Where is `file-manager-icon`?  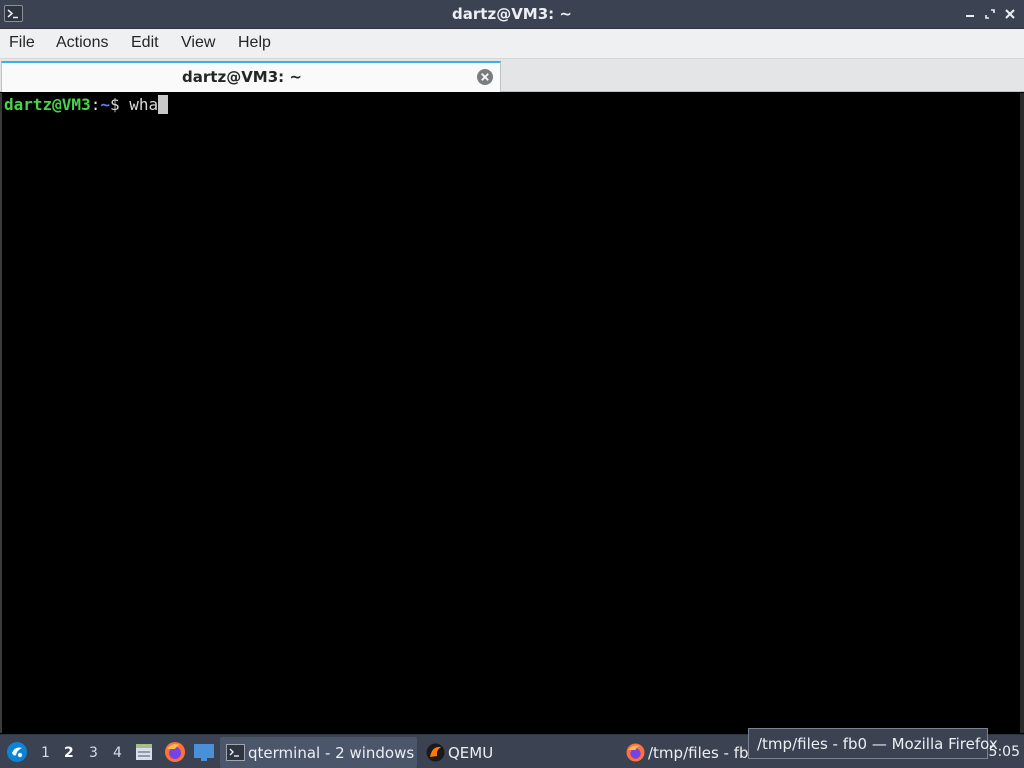 file-manager-icon is located at coordinates (144, 752).